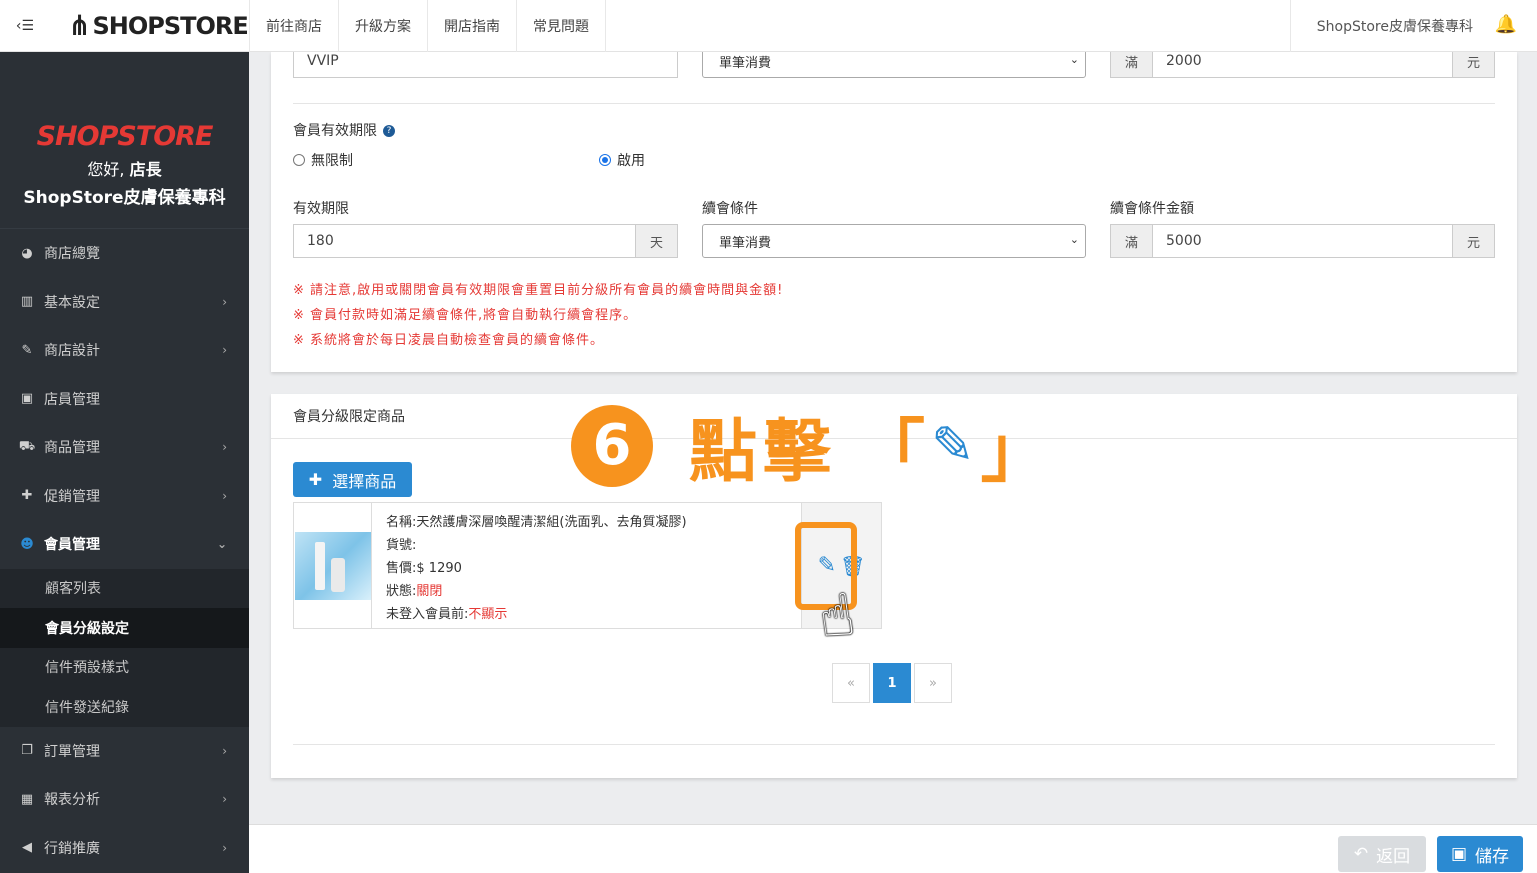 The width and height of the screenshot is (1537, 873). Describe the element at coordinates (124, 707) in the screenshot. I see `submenu-mail-log: 信件發送紀錄` at that location.